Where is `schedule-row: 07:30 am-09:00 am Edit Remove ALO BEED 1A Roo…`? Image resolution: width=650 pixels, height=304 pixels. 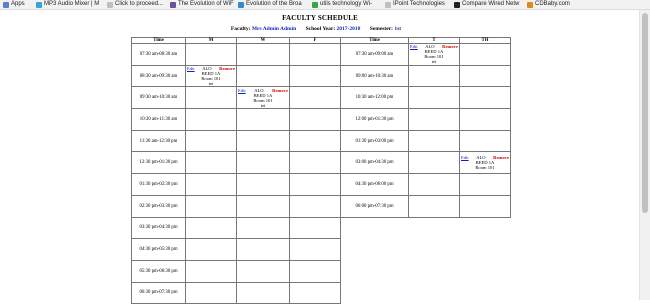
schedule-row: 07:30 am-09:00 am Edit Remove ALO BEED 1A Roo… is located at coordinates (425, 54).